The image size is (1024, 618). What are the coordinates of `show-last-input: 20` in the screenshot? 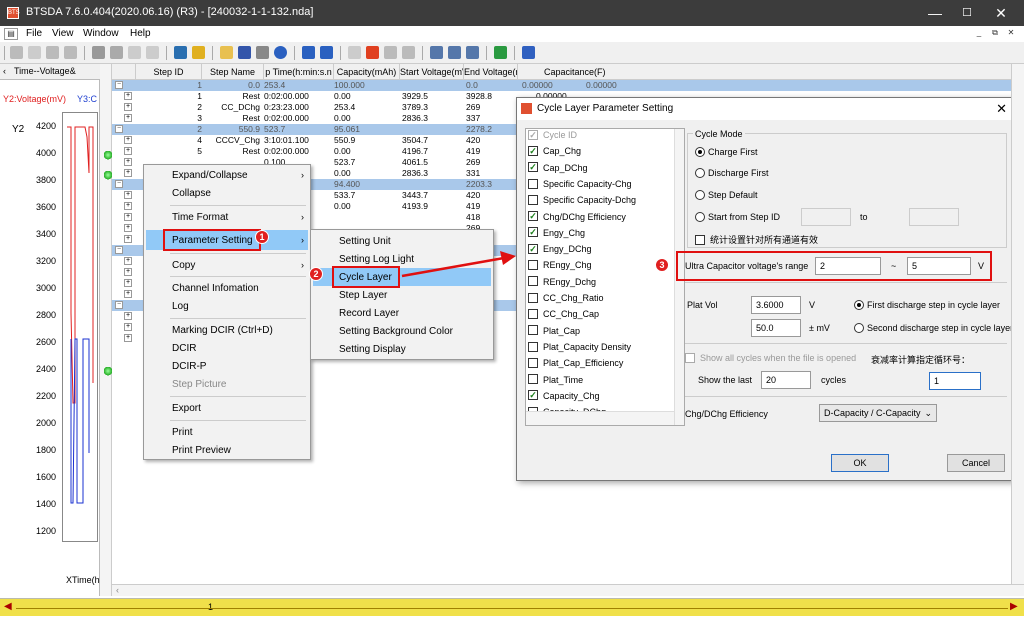 It's located at (786, 380).